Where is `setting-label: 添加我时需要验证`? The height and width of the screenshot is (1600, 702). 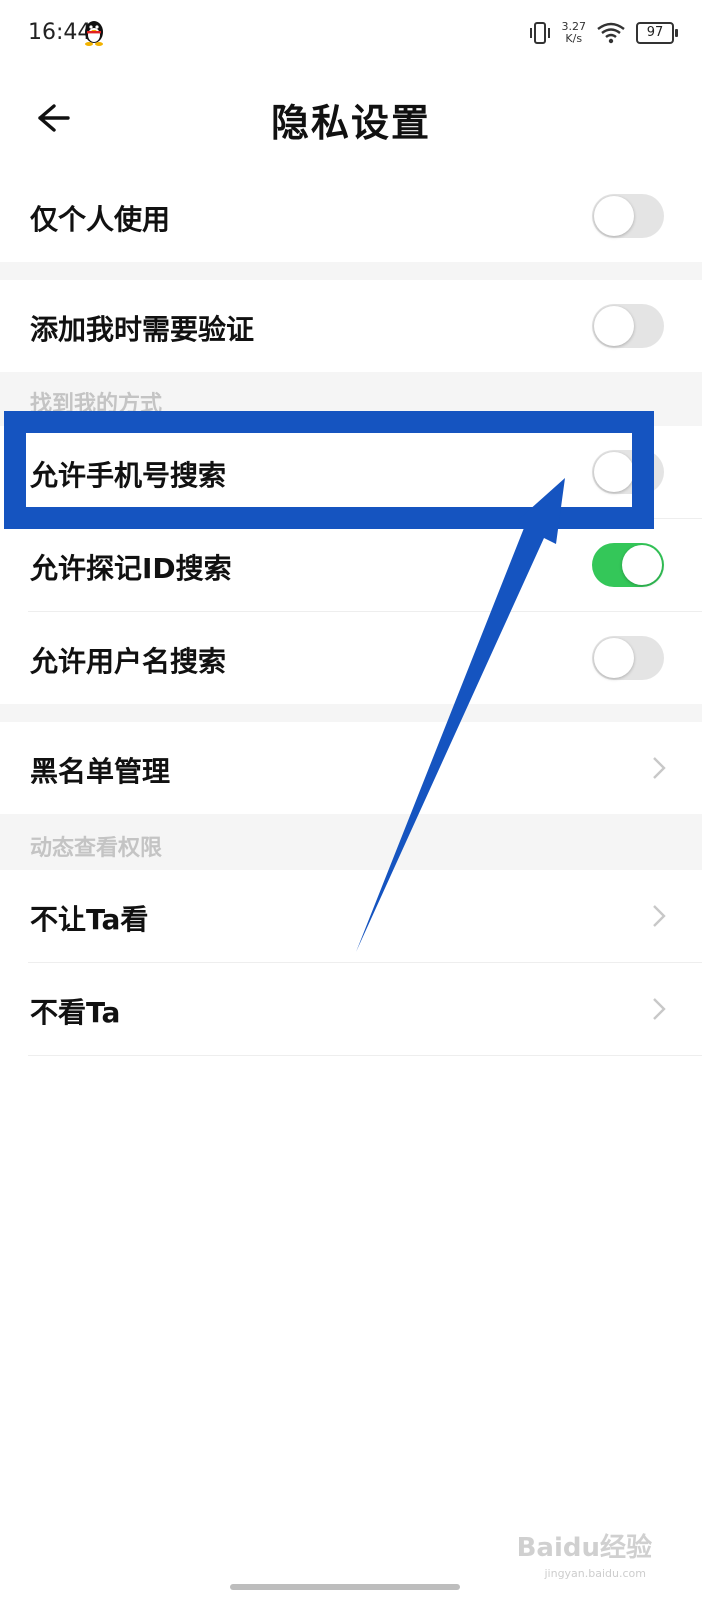
setting-label: 添加我时需要验证 is located at coordinates (142, 329).